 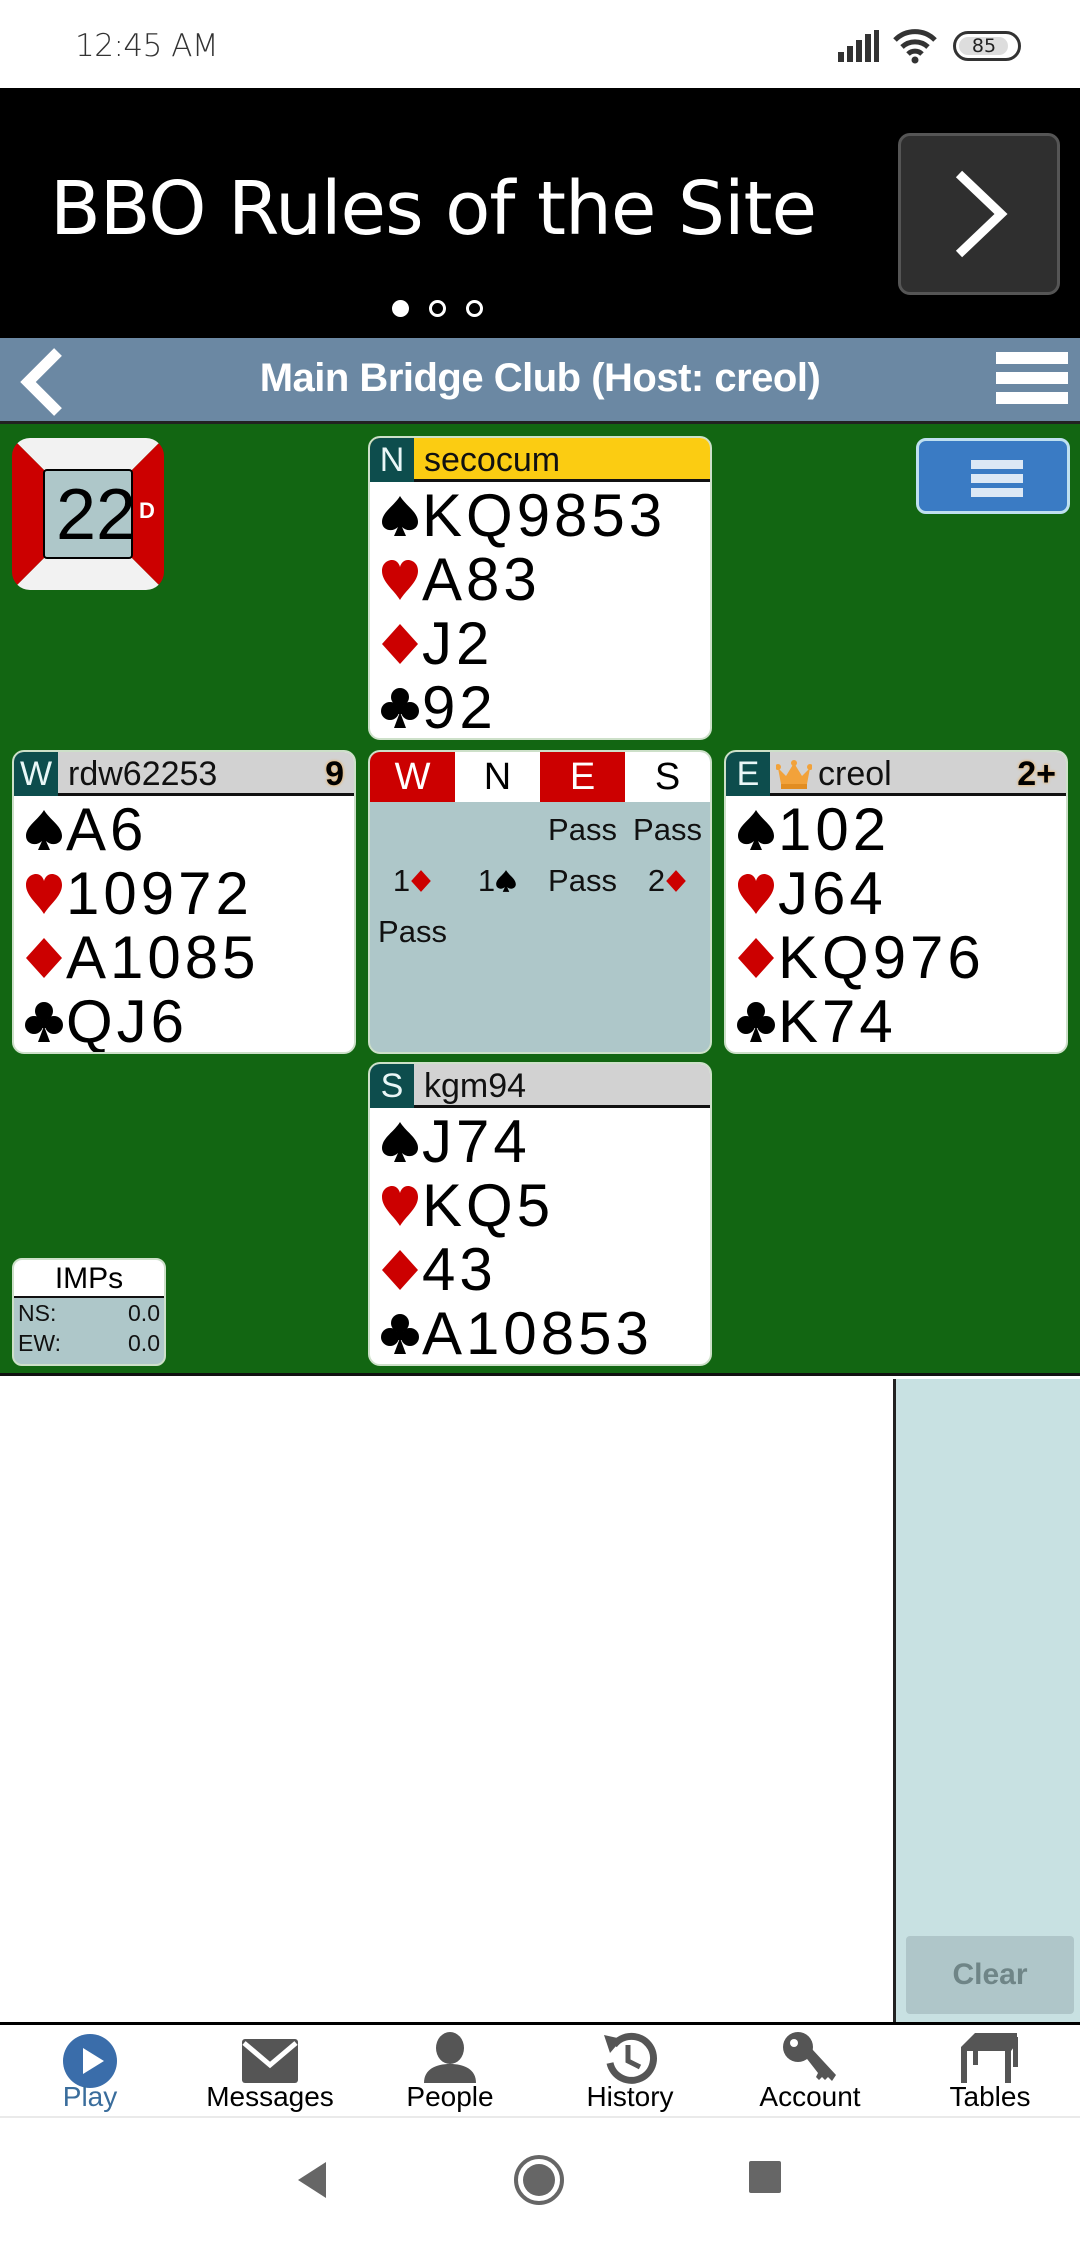 I want to click on banner-title: BBO Rules of the Site, so click(x=433, y=209).